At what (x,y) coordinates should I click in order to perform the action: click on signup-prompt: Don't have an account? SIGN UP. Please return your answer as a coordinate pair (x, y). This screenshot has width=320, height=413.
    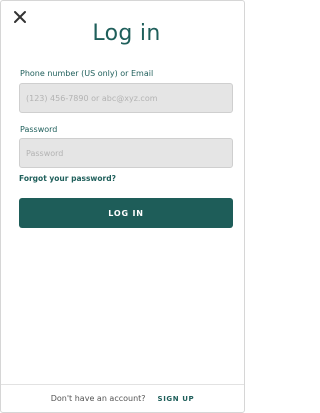
    Looking at the image, I should click on (122, 398).